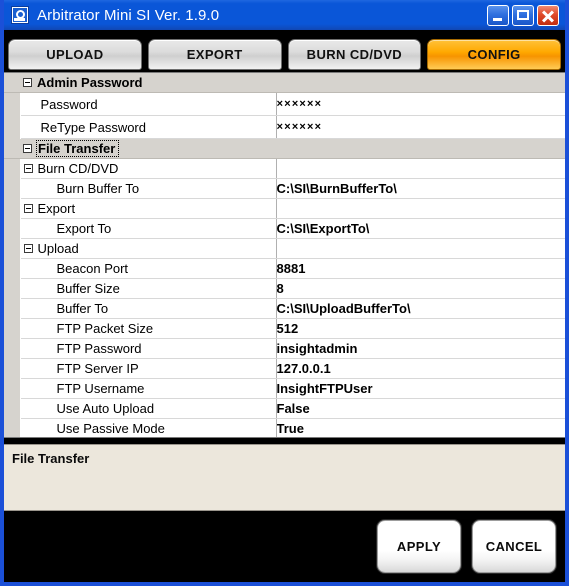 The width and height of the screenshot is (569, 586). What do you see at coordinates (303, 368) in the screenshot?
I see `property-value: 127.0.0.1` at bounding box center [303, 368].